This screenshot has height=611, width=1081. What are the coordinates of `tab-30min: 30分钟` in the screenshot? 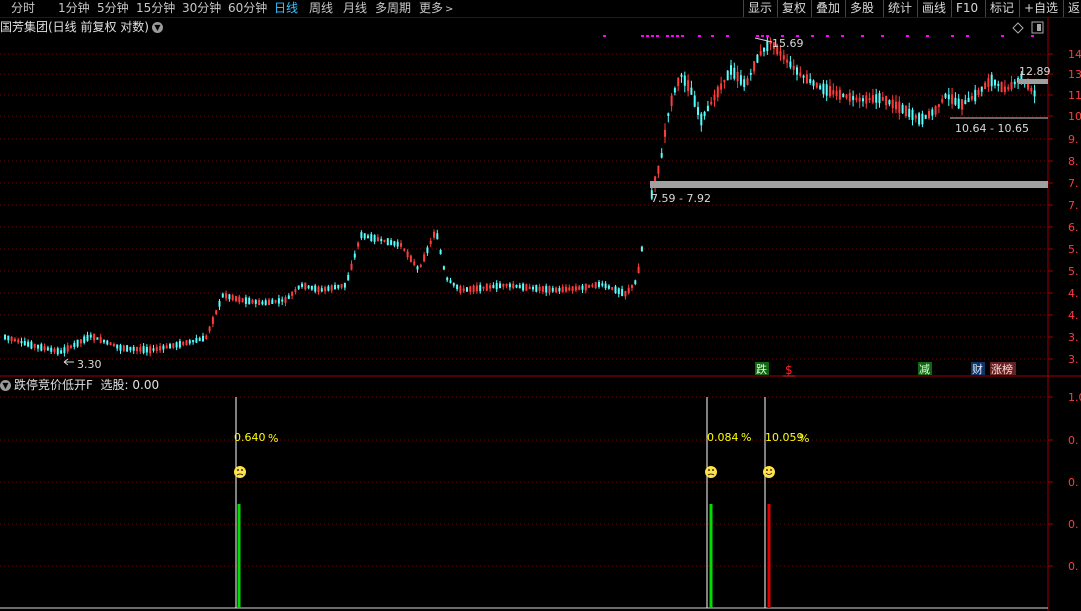 It's located at (201, 8).